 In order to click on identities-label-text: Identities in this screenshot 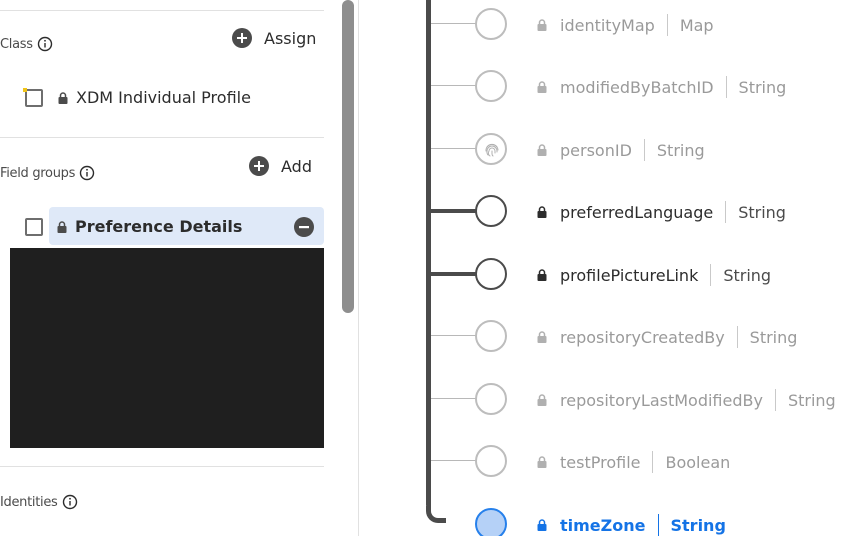, I will do `click(29, 502)`.